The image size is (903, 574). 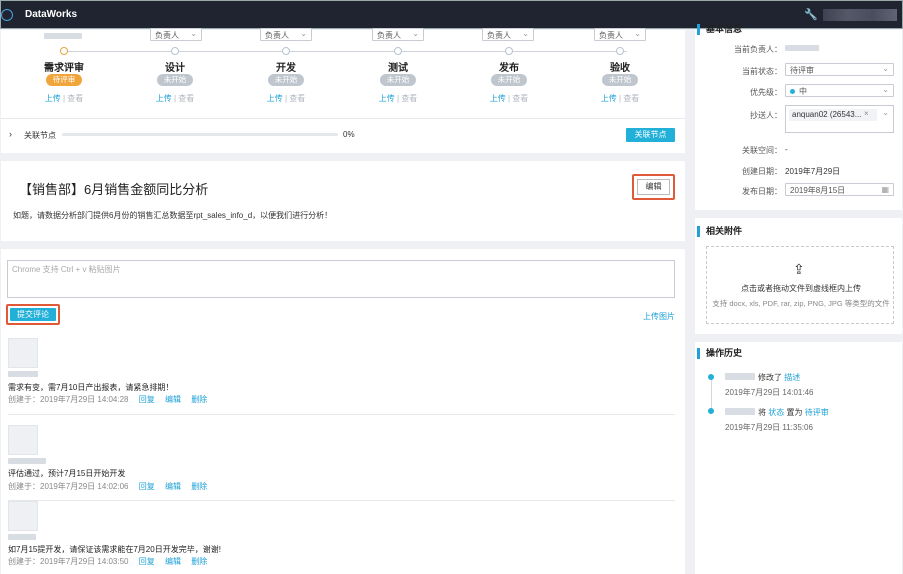 What do you see at coordinates (286, 34) in the screenshot?
I see `assignee-select-dev: 负责人 ⌄` at bounding box center [286, 34].